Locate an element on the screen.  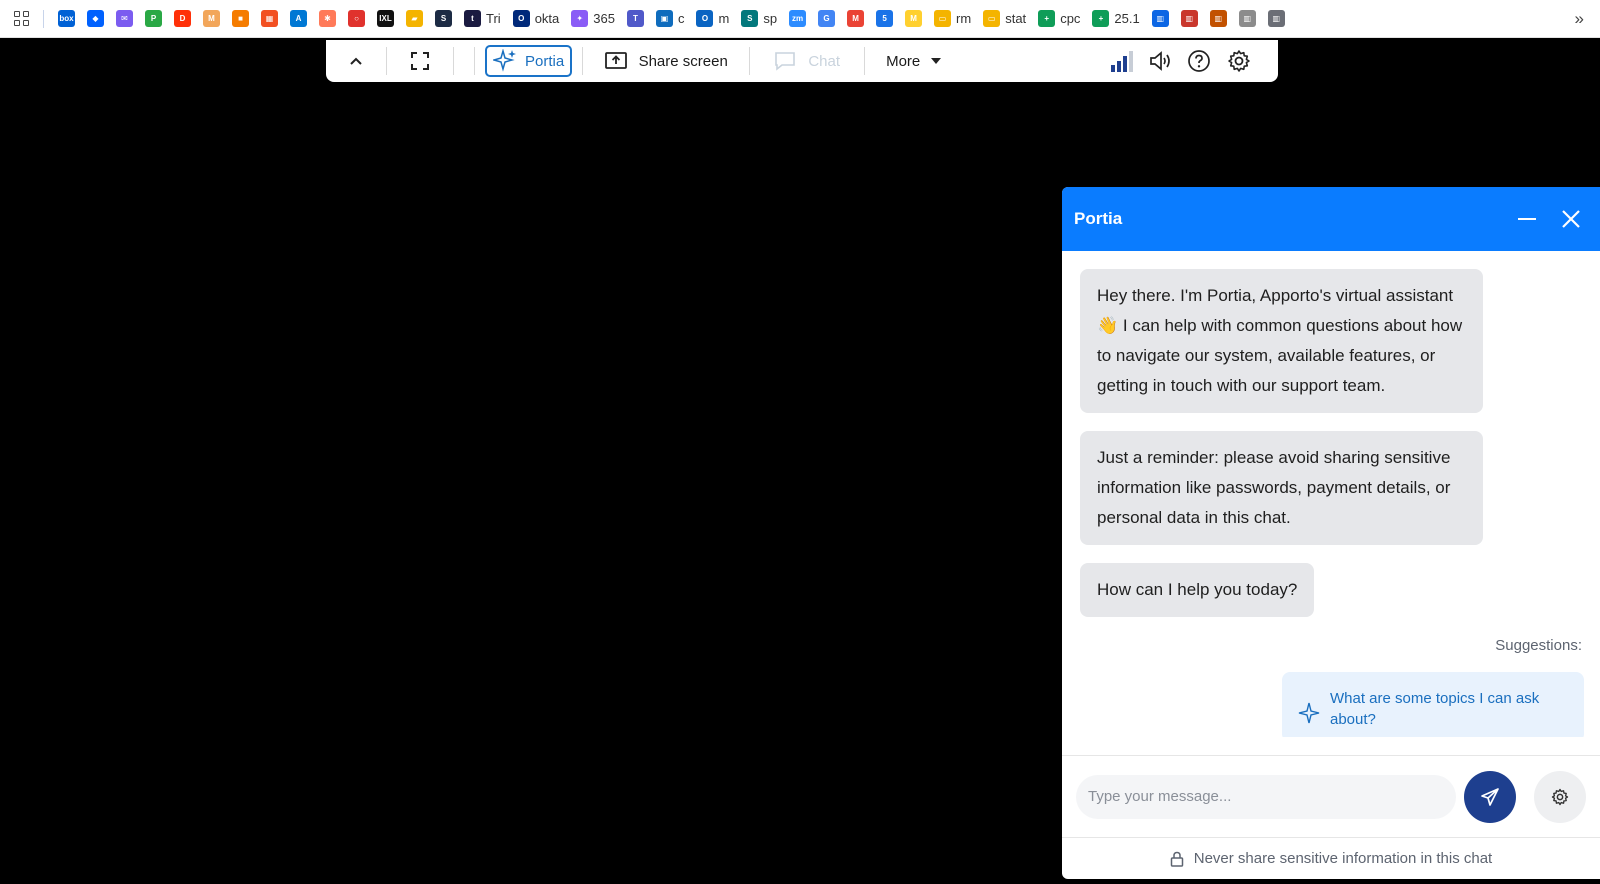
ring-icon: ○ is located at coordinates (356, 18).